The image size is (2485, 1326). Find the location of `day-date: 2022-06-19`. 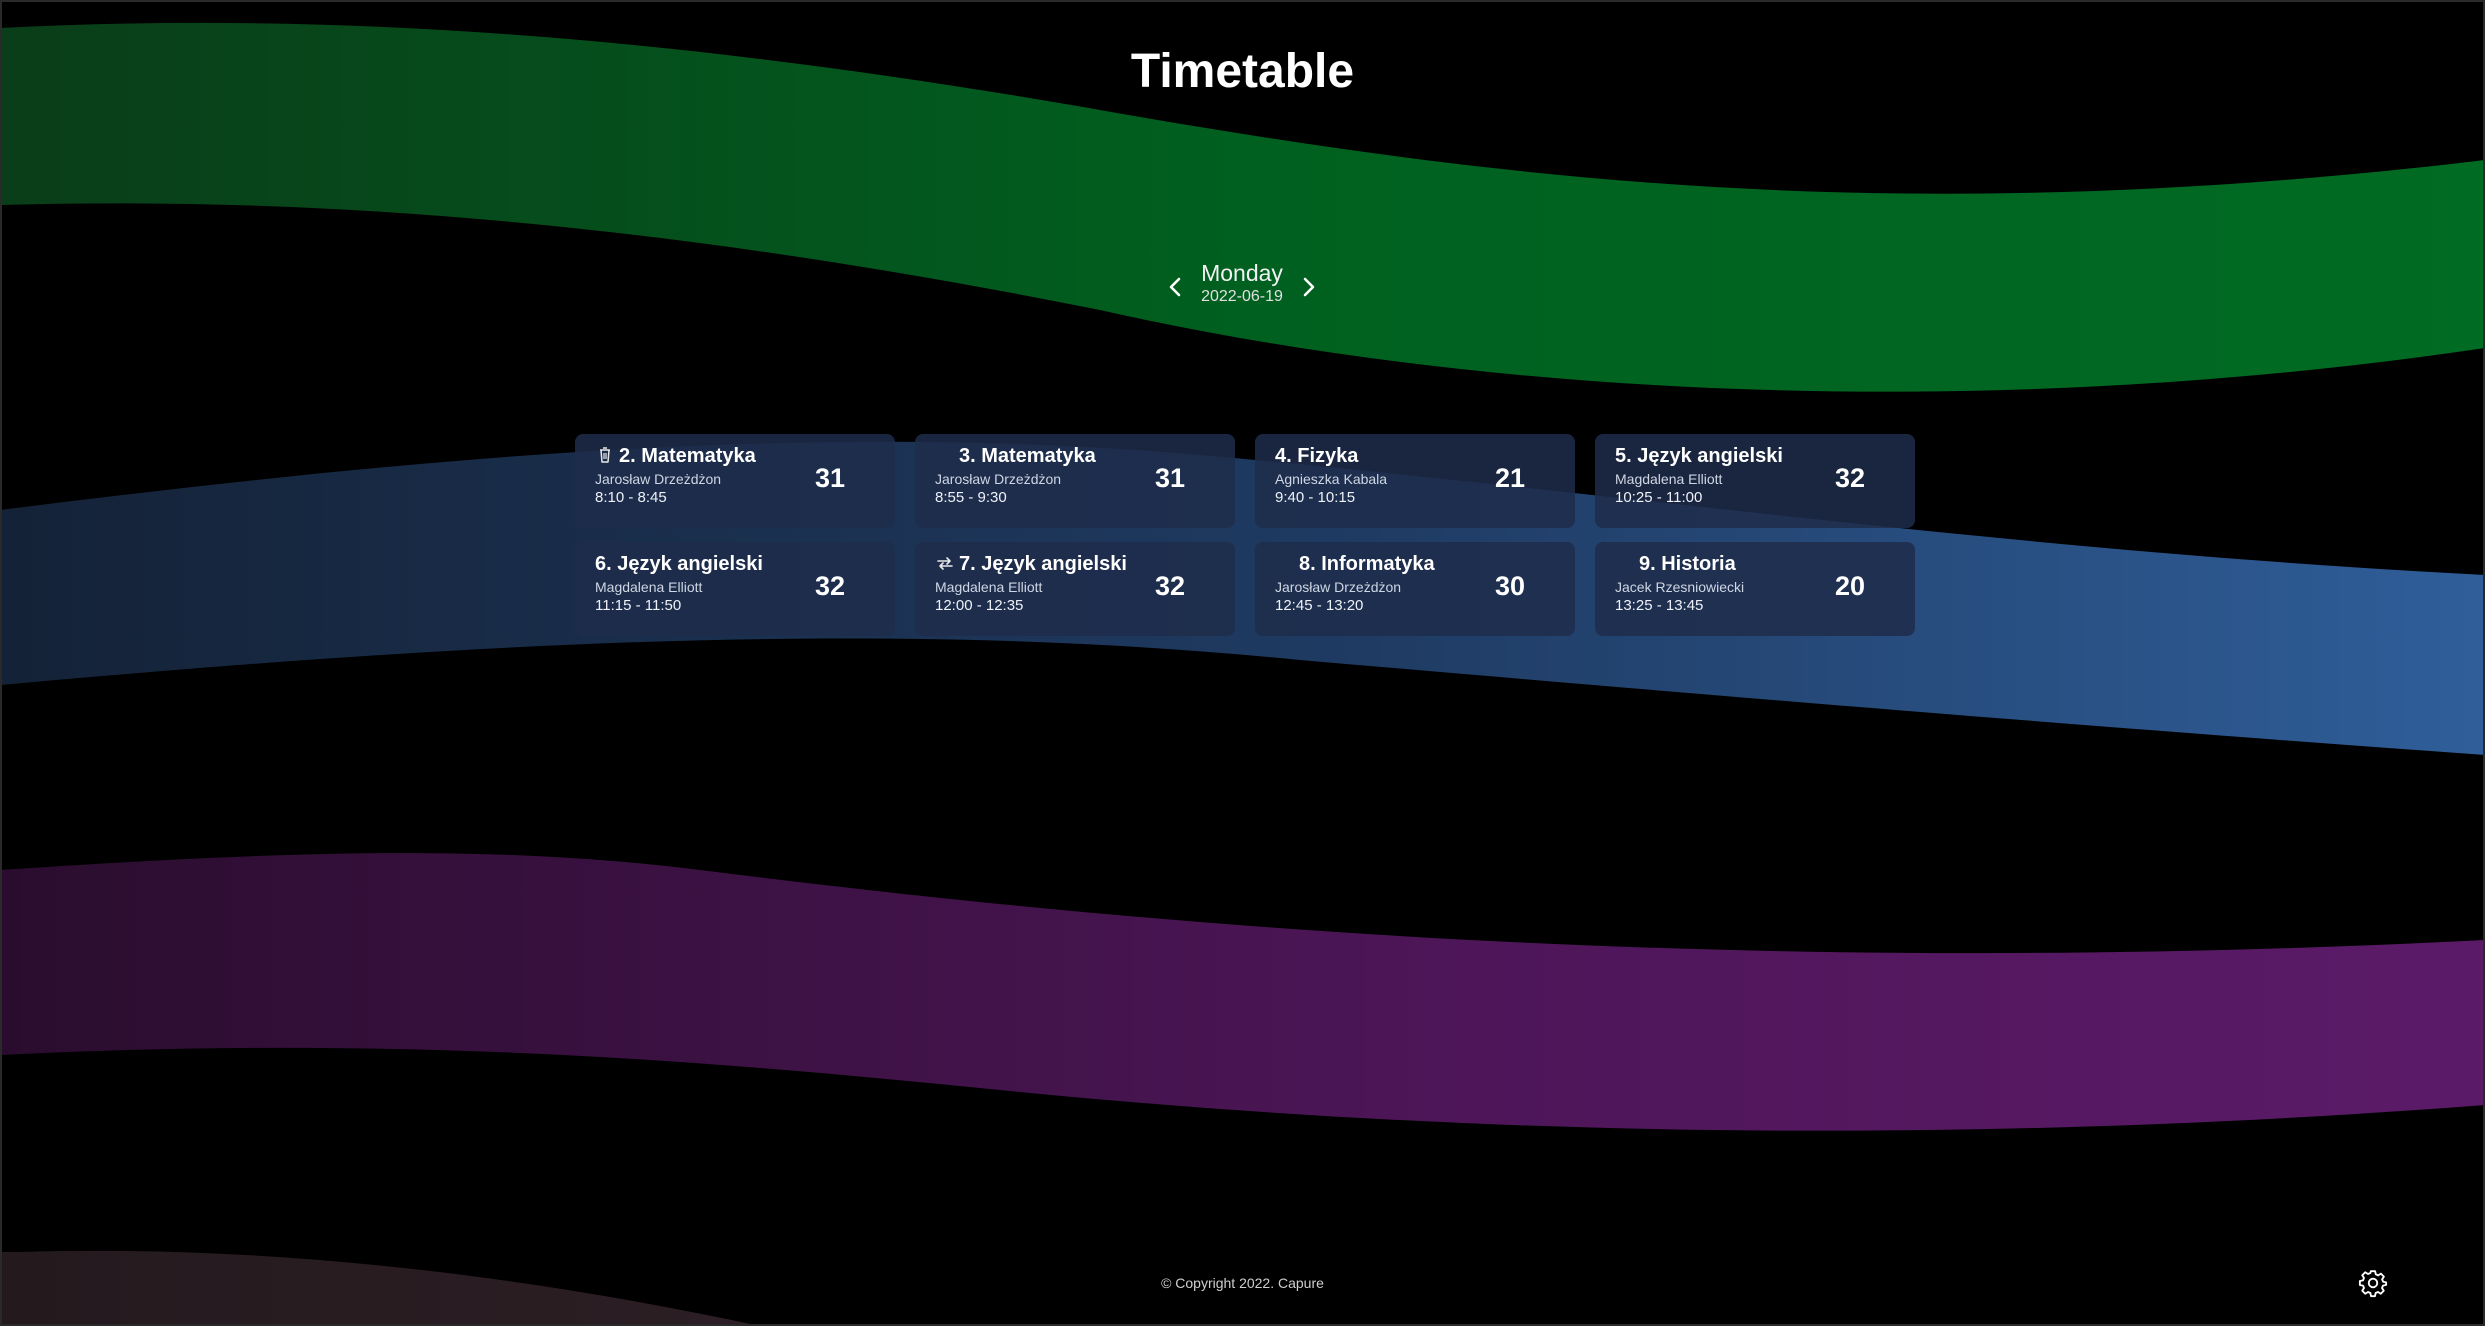

day-date: 2022-06-19 is located at coordinates (1242, 296).